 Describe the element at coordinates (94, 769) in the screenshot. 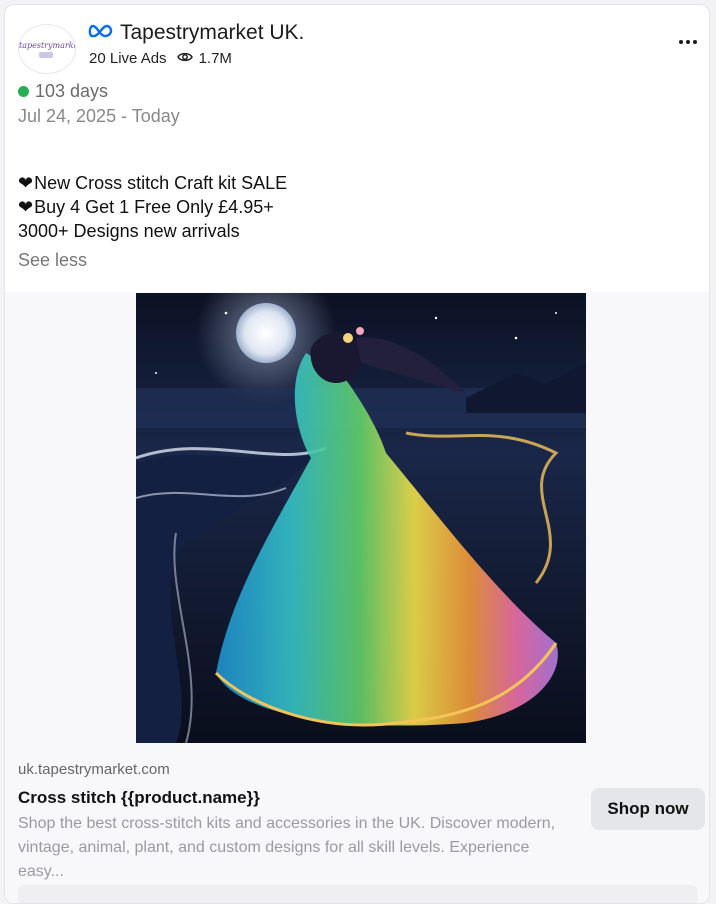

I see `link-domain: uk.tapestrymarket.com` at that location.